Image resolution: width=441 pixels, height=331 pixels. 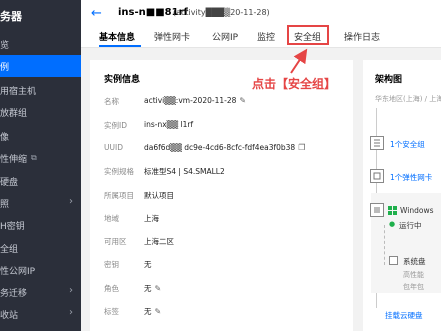 What do you see at coordinates (377, 176) in the screenshot?
I see `nic-icon` at bounding box center [377, 176].